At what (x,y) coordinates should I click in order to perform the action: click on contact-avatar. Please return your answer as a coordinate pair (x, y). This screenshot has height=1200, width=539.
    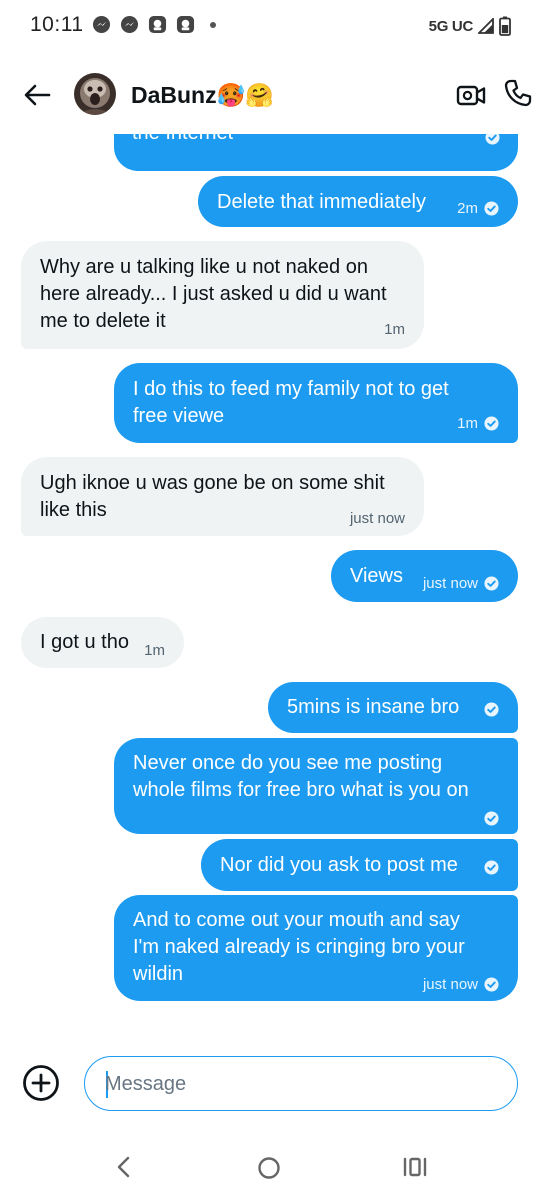
    Looking at the image, I should click on (95, 94).